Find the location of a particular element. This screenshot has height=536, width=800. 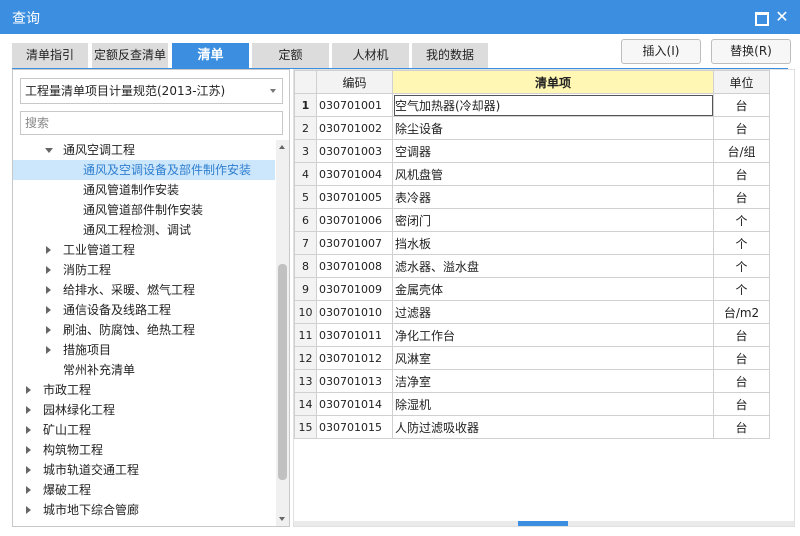

tree-item: 城市轨道交通工程 is located at coordinates (144, 470).